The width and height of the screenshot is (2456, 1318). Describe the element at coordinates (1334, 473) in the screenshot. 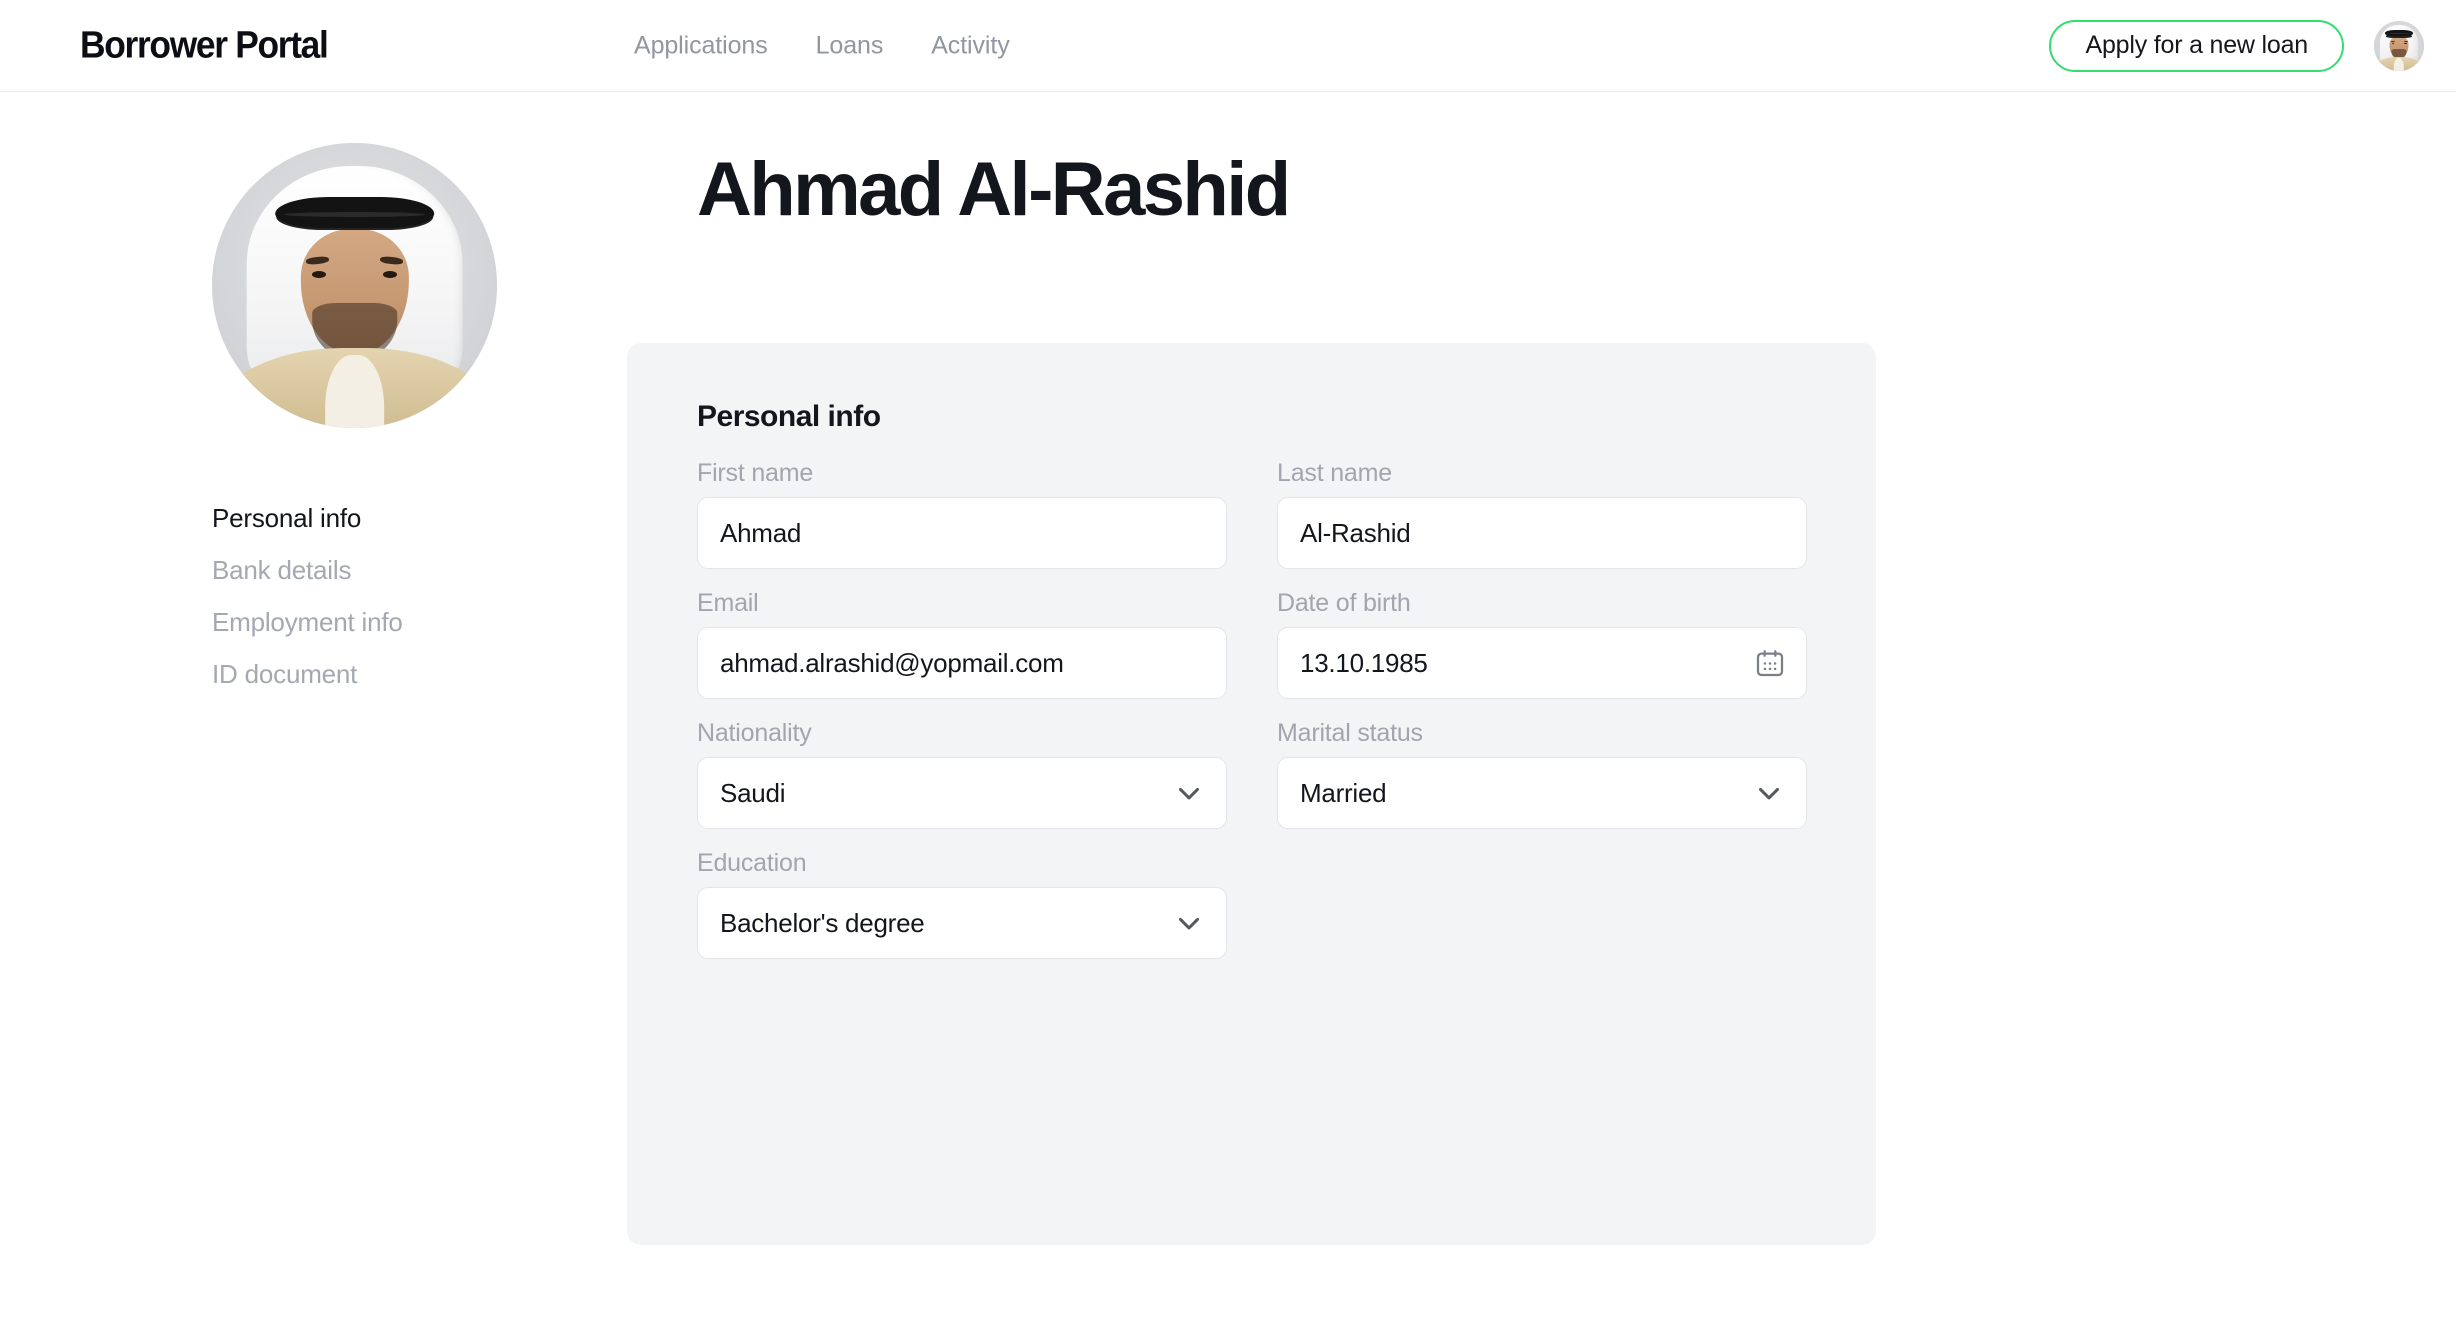

I see `label-last-name: Last name` at that location.